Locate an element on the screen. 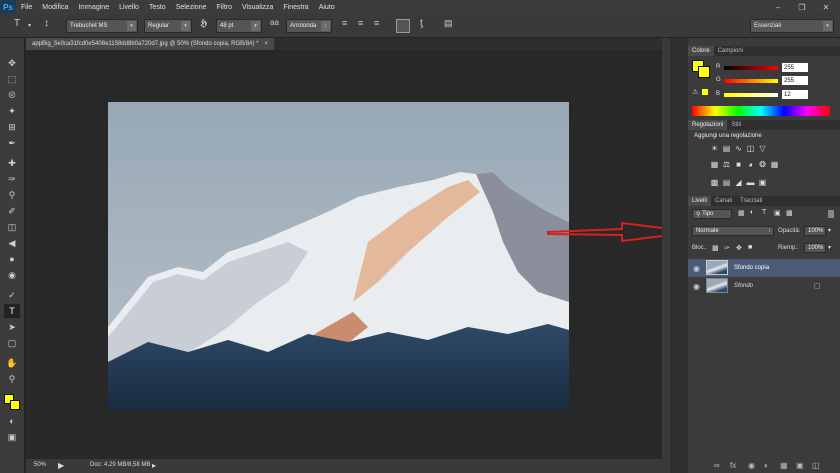  channel-mixer-icon: ❂ is located at coordinates (762, 164).